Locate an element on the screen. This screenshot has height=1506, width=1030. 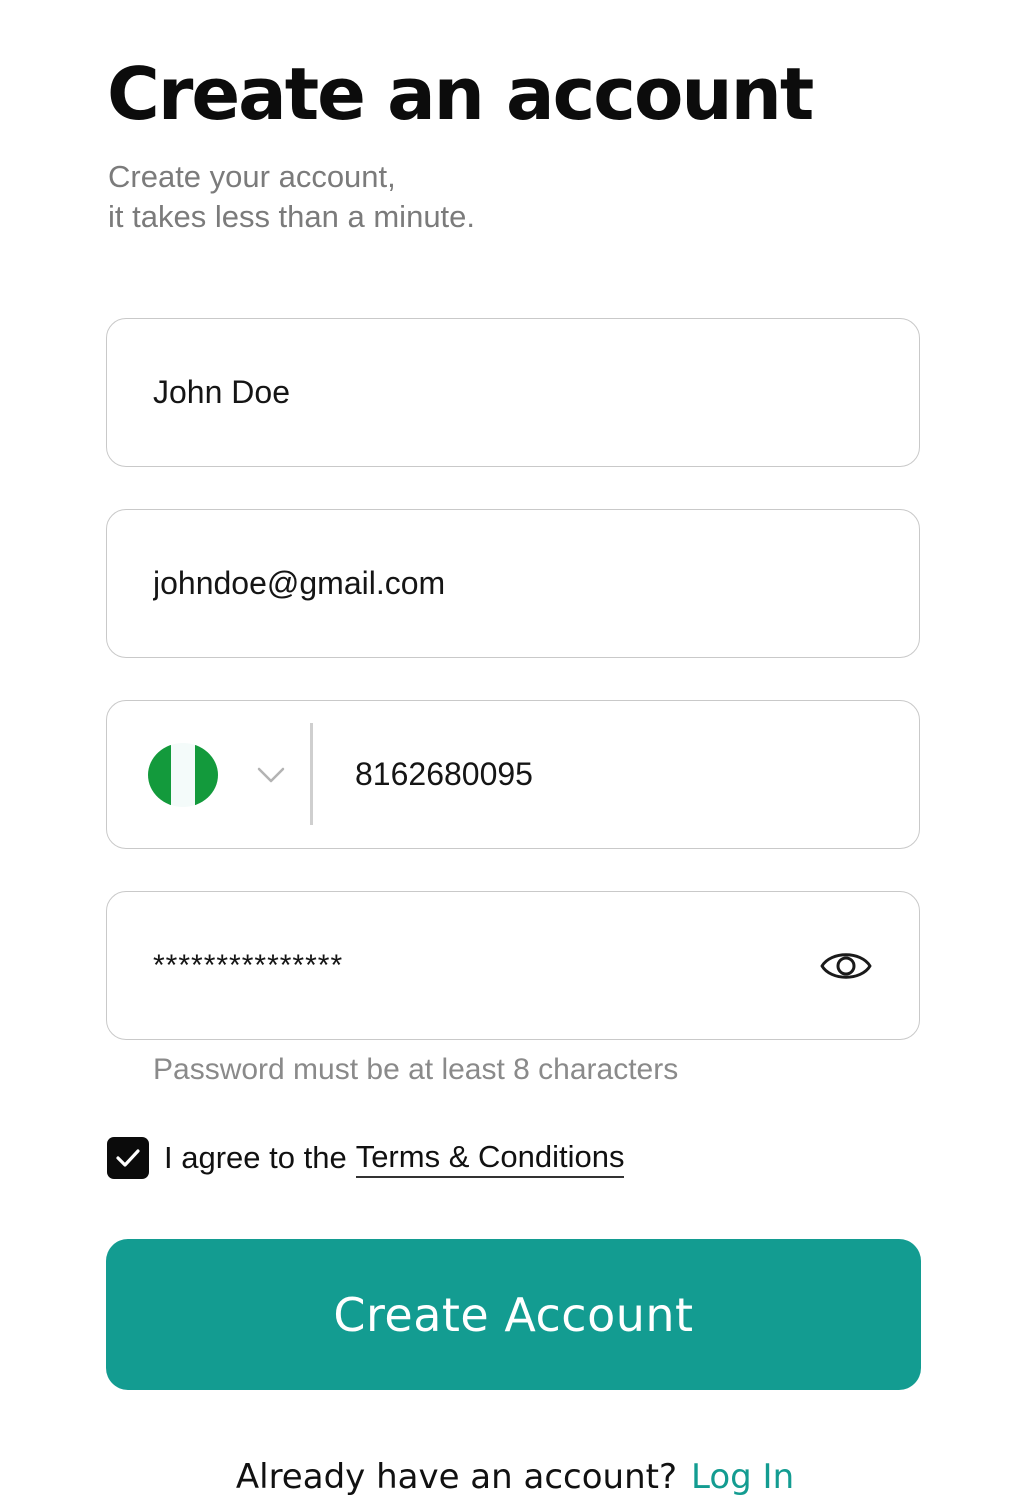
subtitle-line-2: it takes less than a minute. is located at coordinates (292, 216).